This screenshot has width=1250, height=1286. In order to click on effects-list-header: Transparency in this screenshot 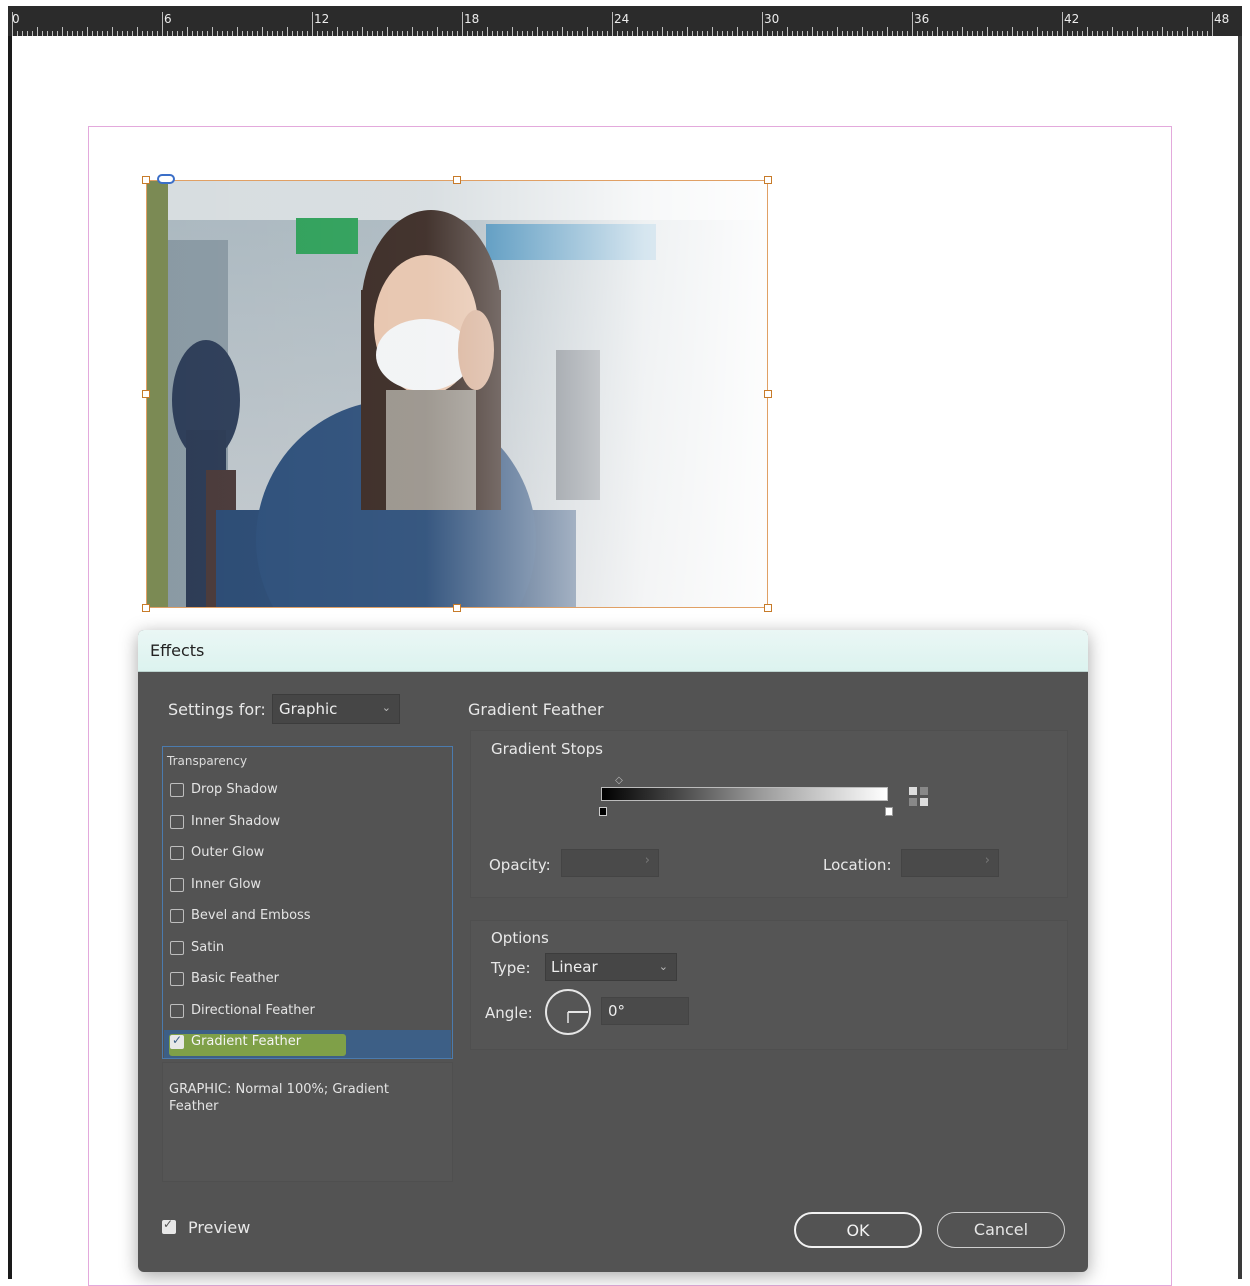, I will do `click(207, 761)`.